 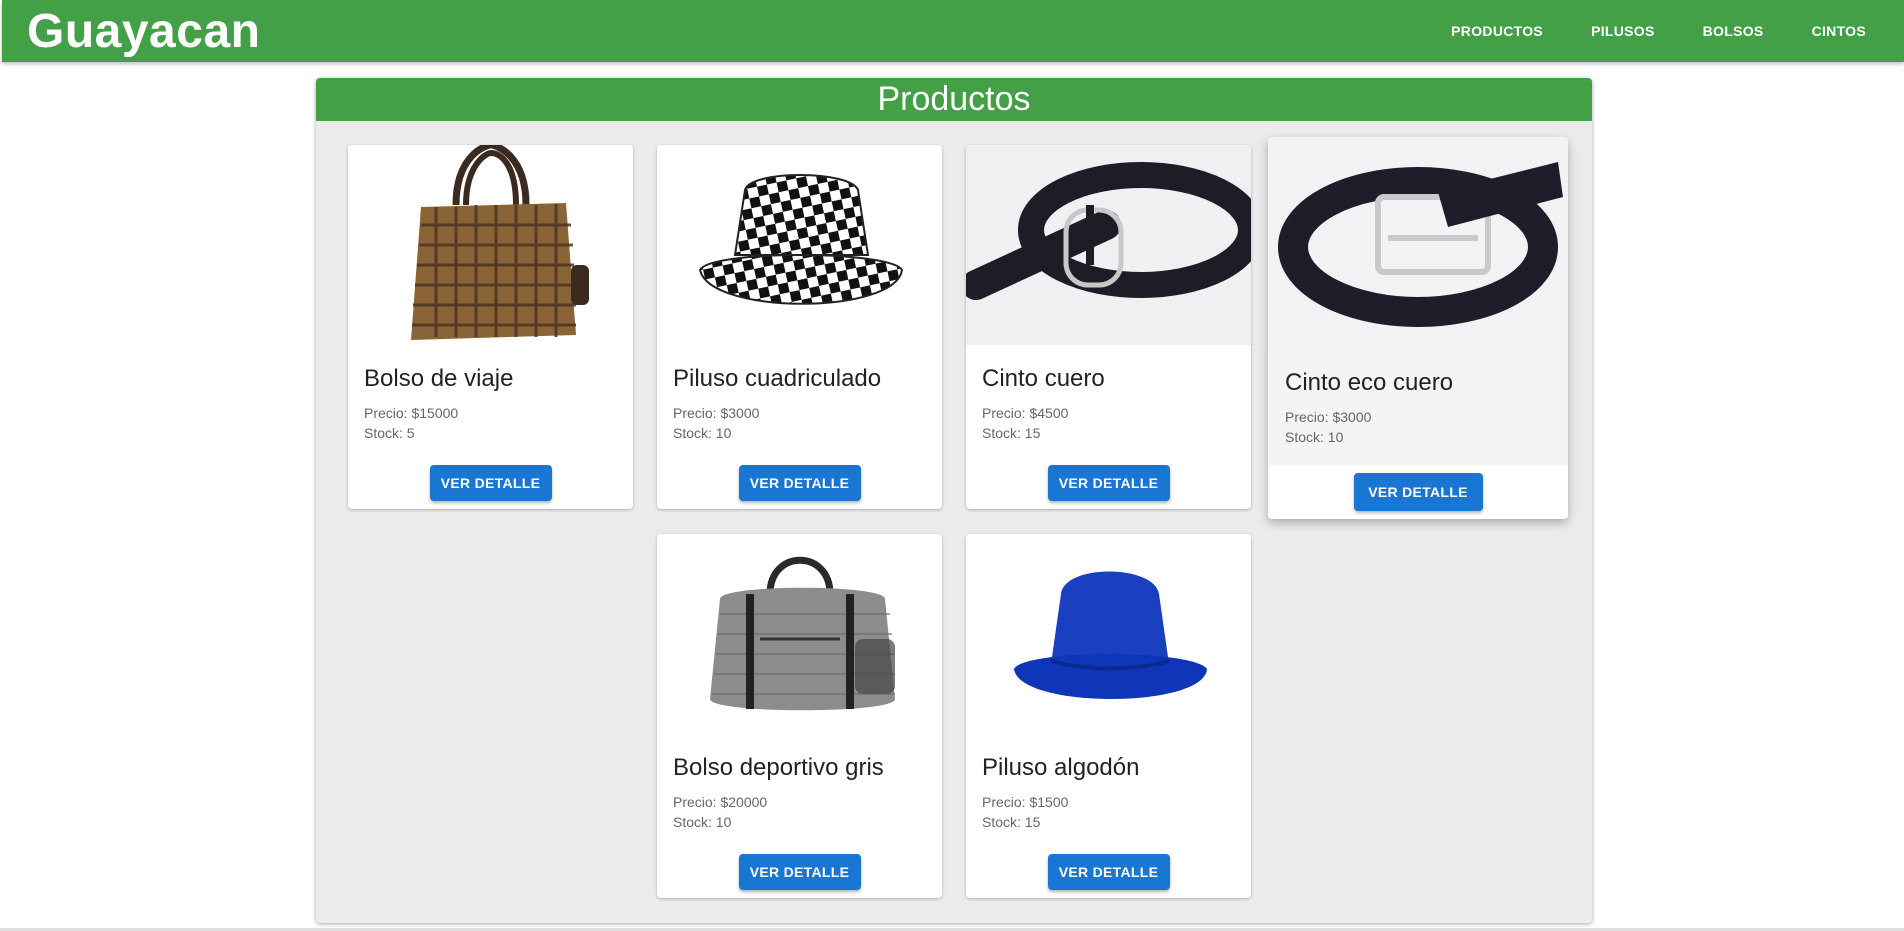 I want to click on checkered-hat-image, so click(x=799, y=245).